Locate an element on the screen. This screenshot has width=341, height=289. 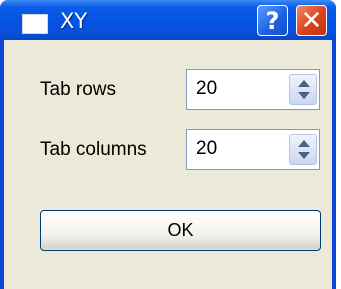
window-title: XY is located at coordinates (74, 21).